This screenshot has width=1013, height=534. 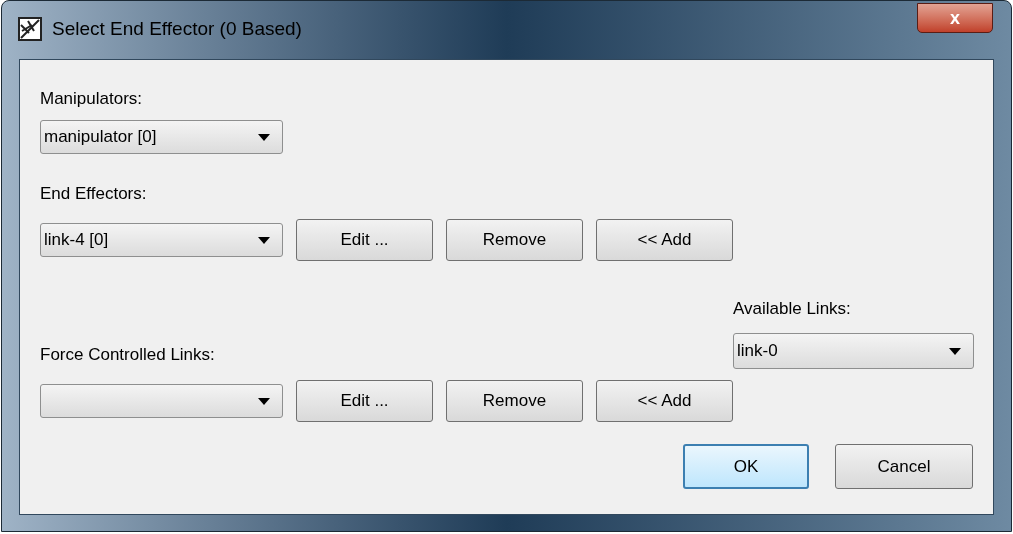 I want to click on button: OK, so click(x=746, y=466).